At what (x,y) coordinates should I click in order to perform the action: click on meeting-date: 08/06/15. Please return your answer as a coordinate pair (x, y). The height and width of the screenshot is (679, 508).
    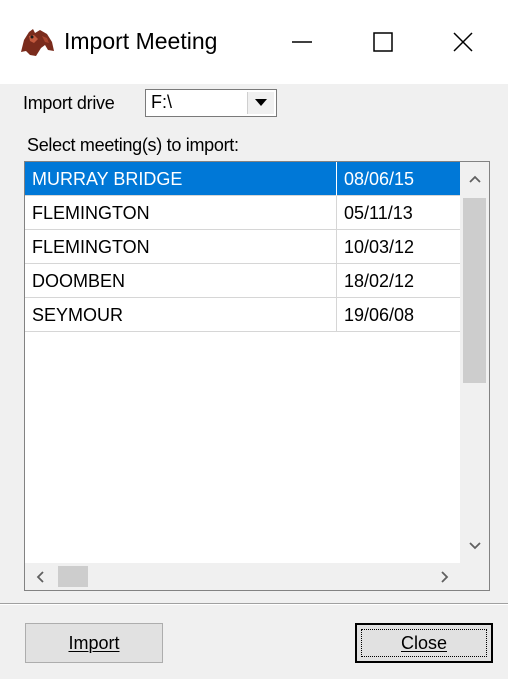
    Looking at the image, I should click on (398, 179).